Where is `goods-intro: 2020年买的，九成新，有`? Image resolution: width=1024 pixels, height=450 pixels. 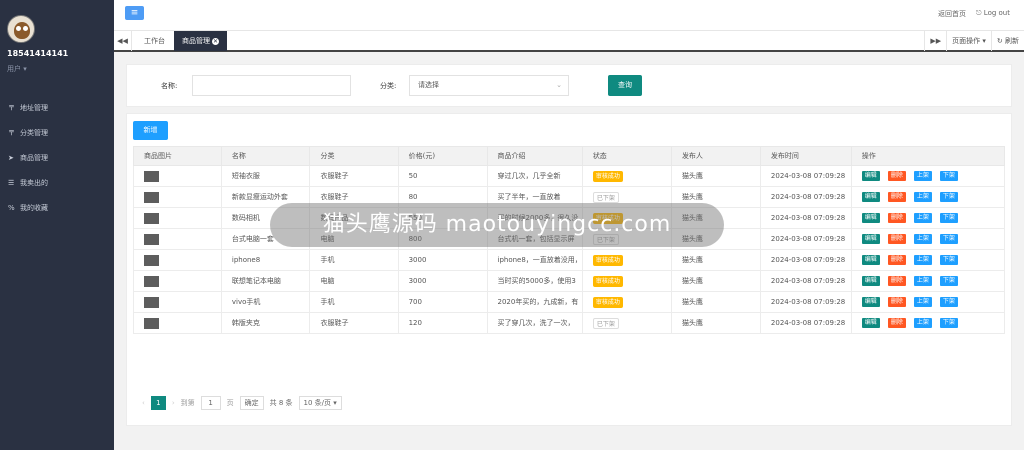
goods-intro: 2020年买的，九成新，有 is located at coordinates (534, 302).